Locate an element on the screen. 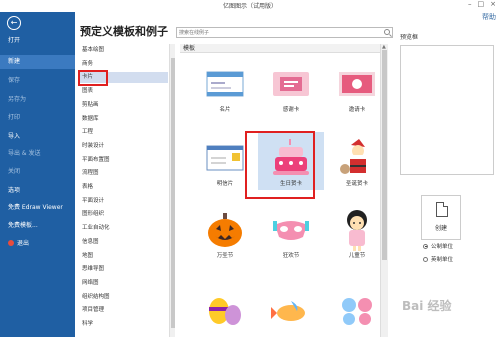  preview-label: 预览框 is located at coordinates (409, 37).